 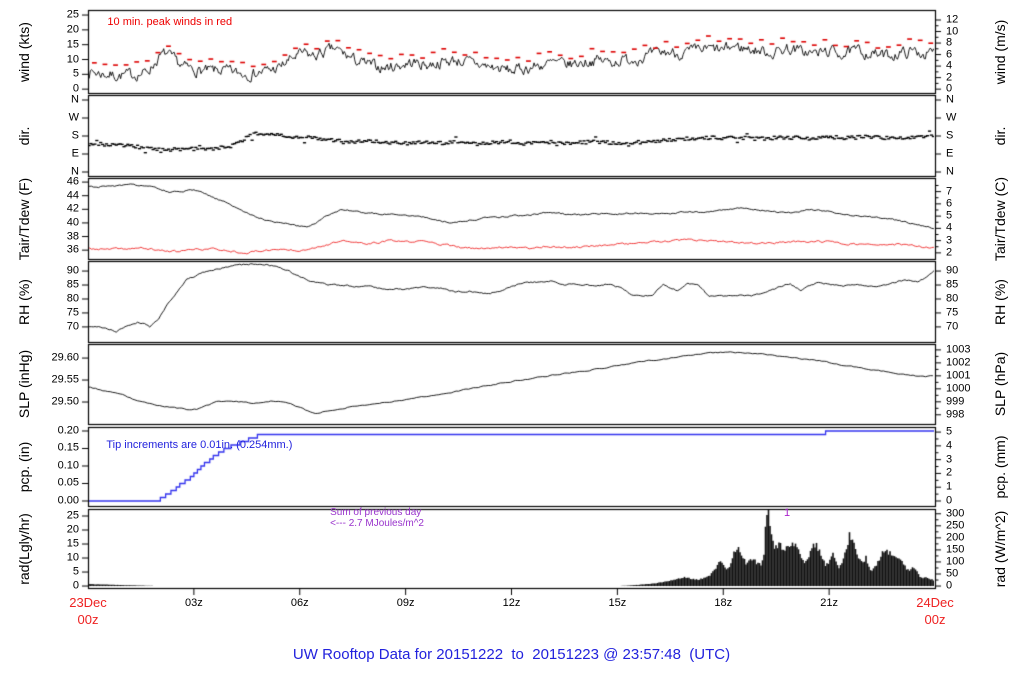 I want to click on x-end-date: 24Dec 00z, so click(x=935, y=611).